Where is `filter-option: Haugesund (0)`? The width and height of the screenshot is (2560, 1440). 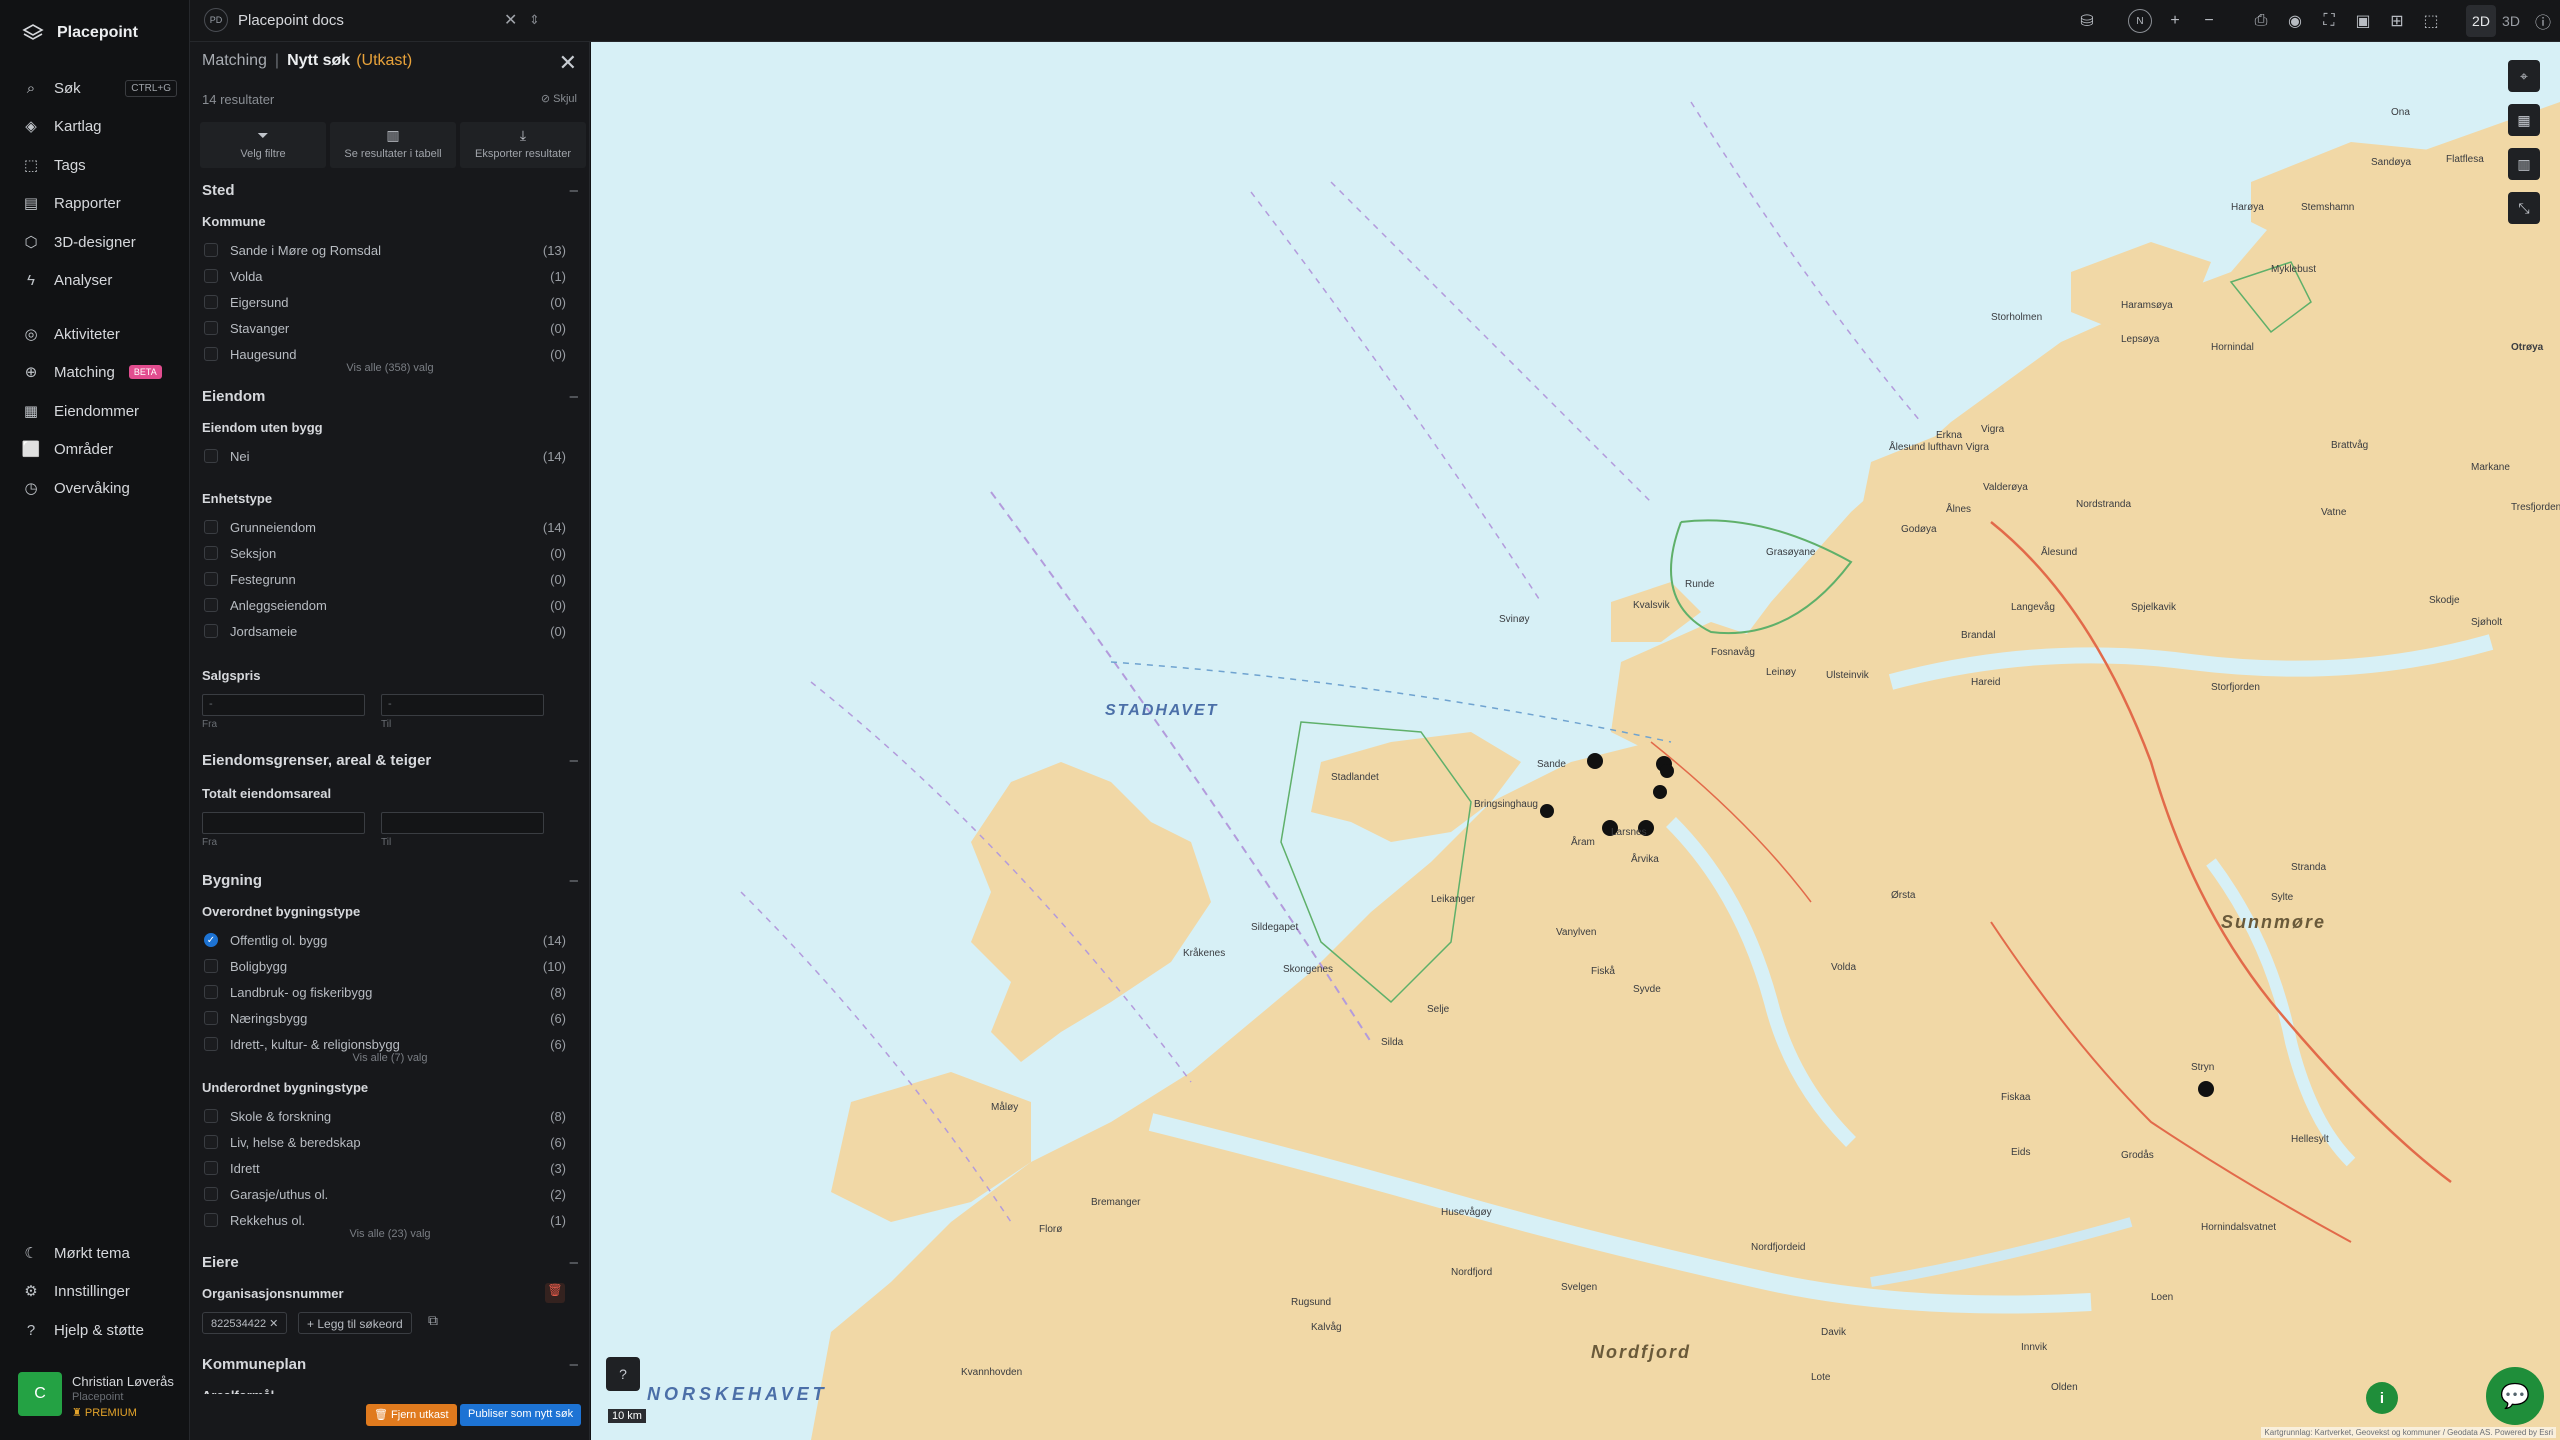
filter-option: Haugesund (0) is located at coordinates (384, 354).